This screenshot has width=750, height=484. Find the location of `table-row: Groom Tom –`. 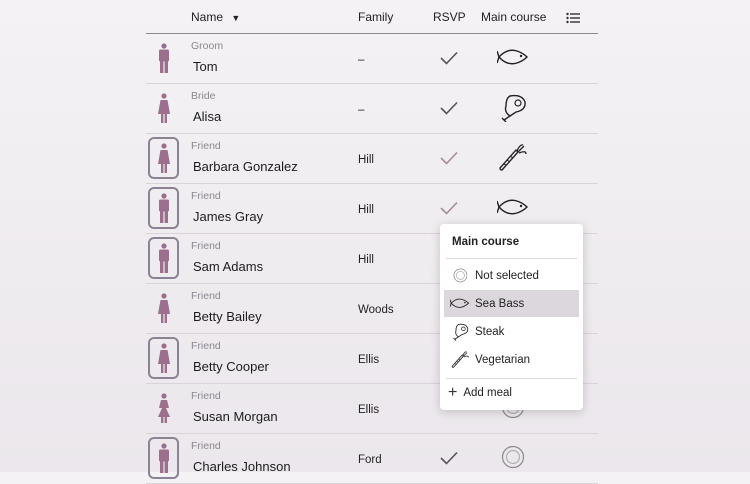

table-row: Groom Tom – is located at coordinates (372, 59).